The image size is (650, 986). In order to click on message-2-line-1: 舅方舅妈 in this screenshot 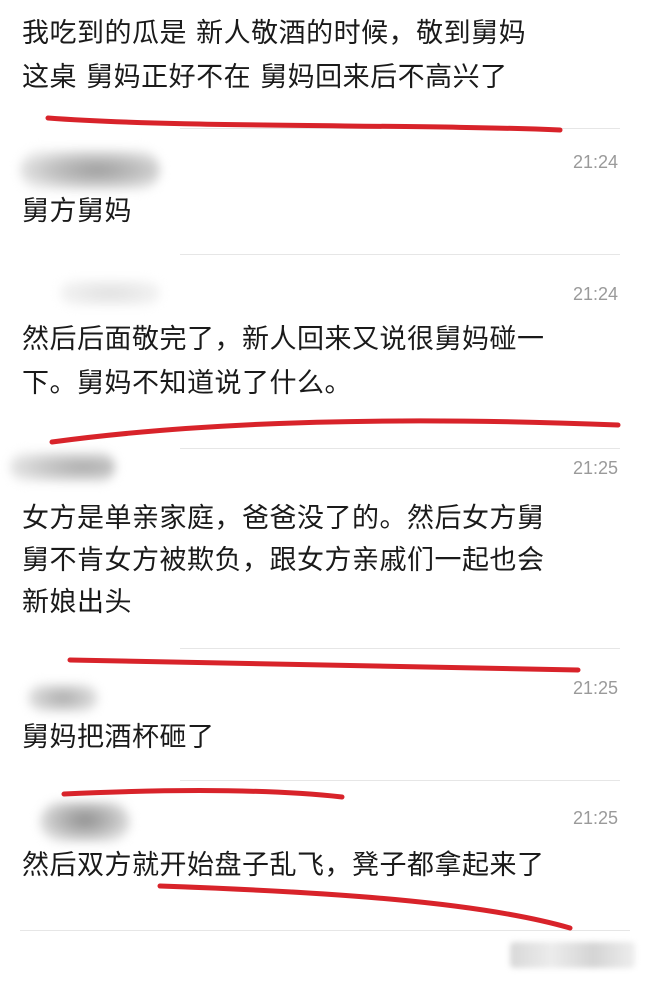, I will do `click(77, 211)`.